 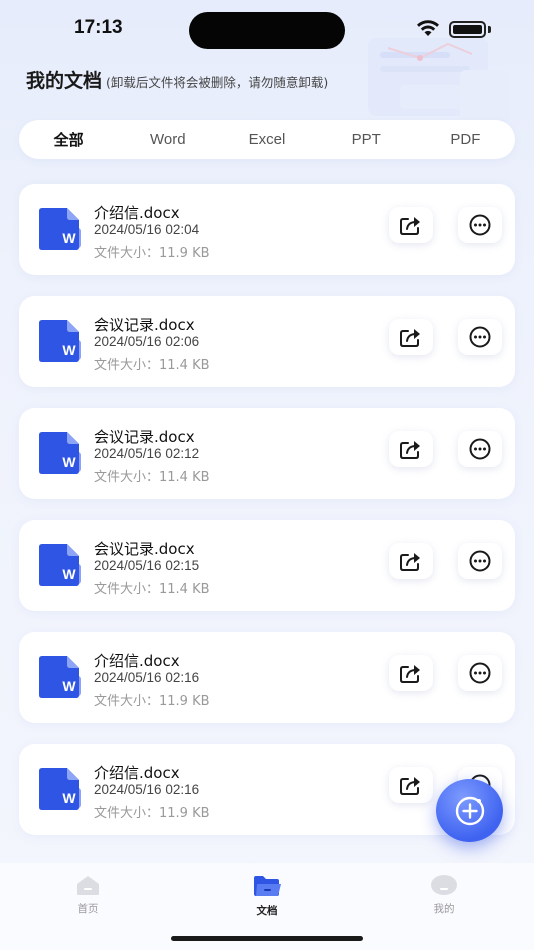 What do you see at coordinates (217, 82) in the screenshot?
I see `page-subtitle: (卸载后文件将会被删除，请勿随意卸载)` at bounding box center [217, 82].